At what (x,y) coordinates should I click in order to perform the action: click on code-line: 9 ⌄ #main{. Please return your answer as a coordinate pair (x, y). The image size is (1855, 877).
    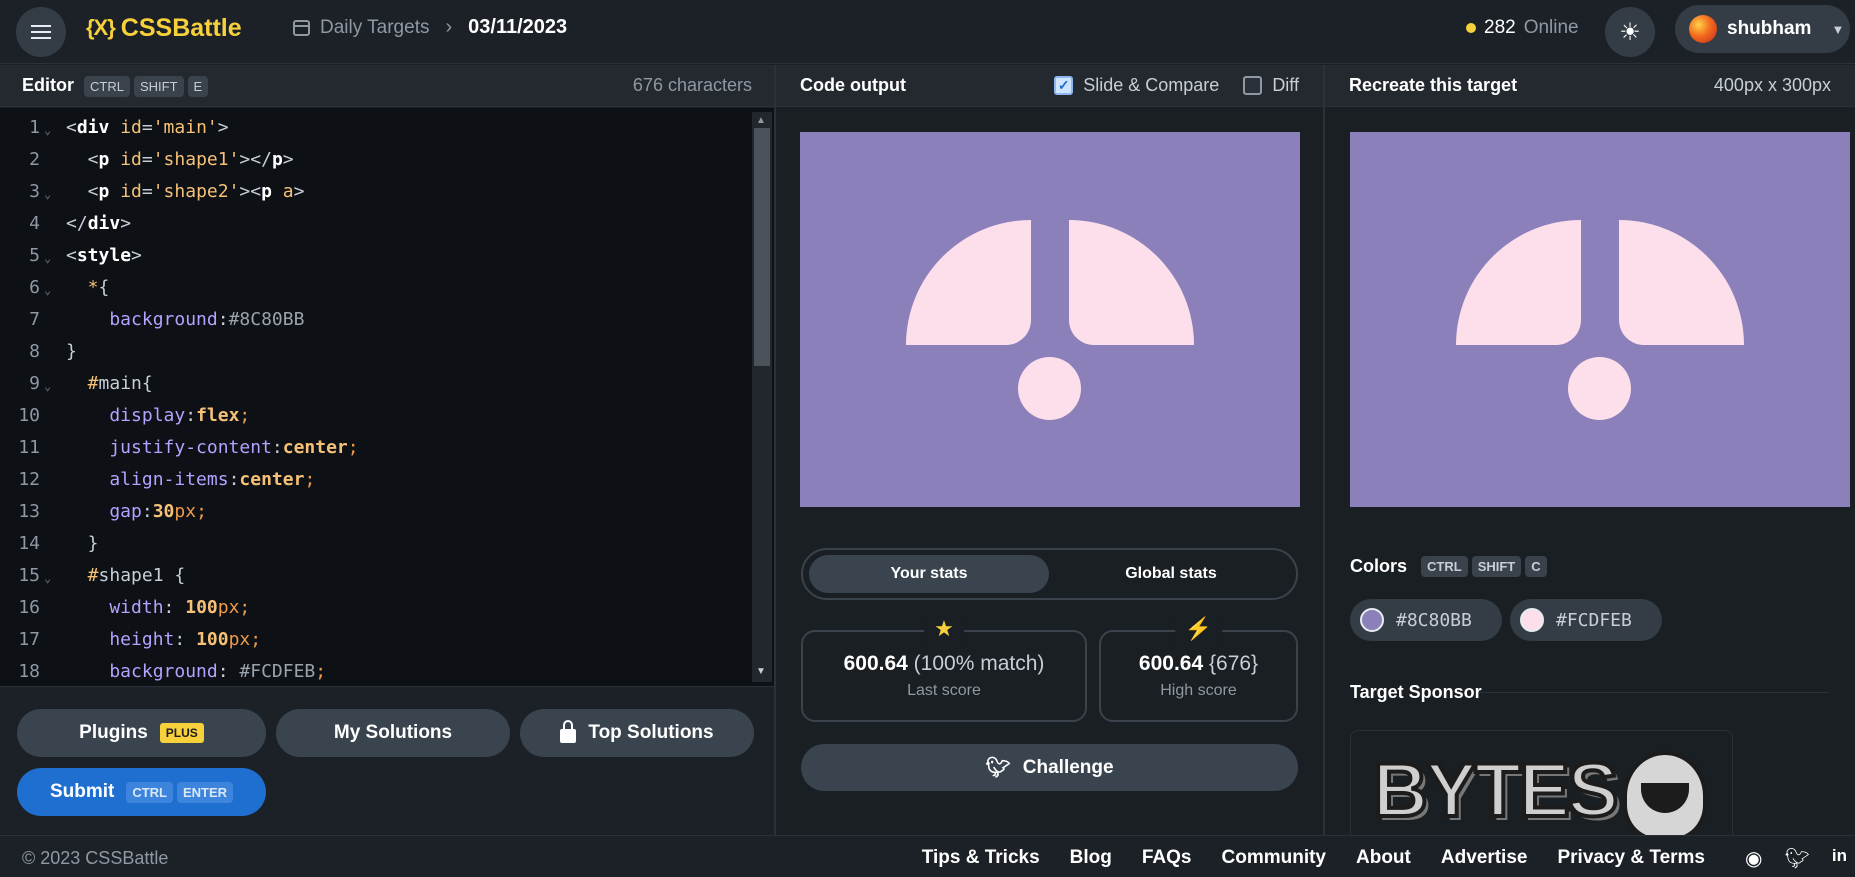
    Looking at the image, I should click on (375, 384).